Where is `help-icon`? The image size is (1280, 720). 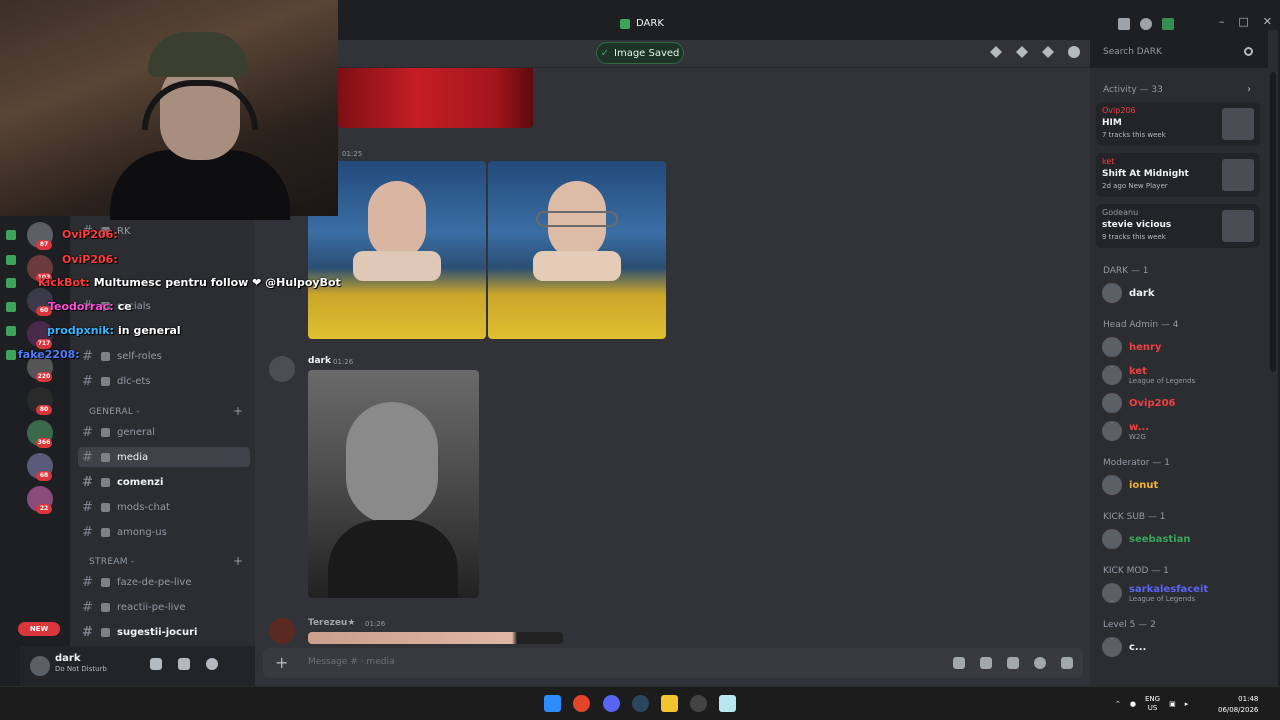
help-icon is located at coordinates (1146, 24).